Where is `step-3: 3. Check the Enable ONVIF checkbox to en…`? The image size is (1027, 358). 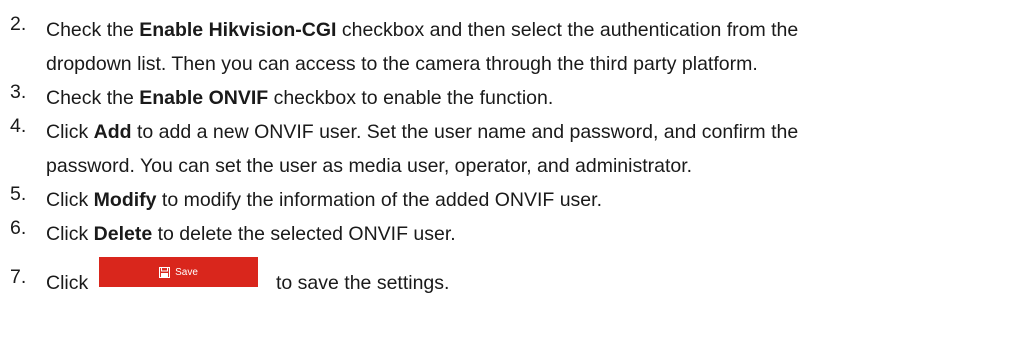
step-3: 3. Check the Enable ONVIF checkbox to en… is located at coordinates (281, 98).